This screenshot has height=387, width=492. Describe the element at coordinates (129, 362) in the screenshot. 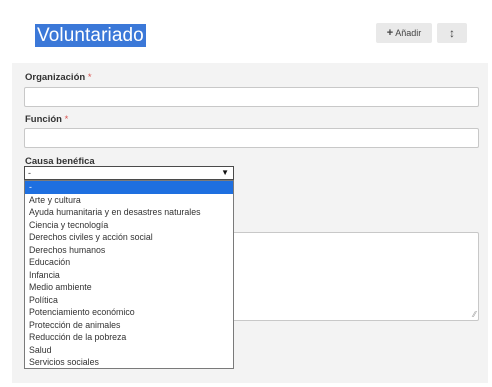

I see `cause-option: Servicios sociales` at that location.